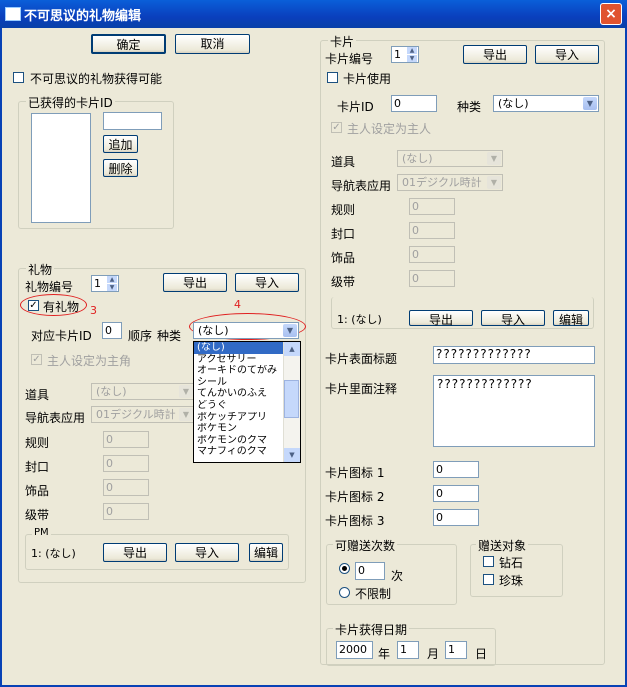 The width and height of the screenshot is (627, 687). What do you see at coordinates (417, 158) in the screenshot?
I see `card-item-value: (なし)` at bounding box center [417, 158].